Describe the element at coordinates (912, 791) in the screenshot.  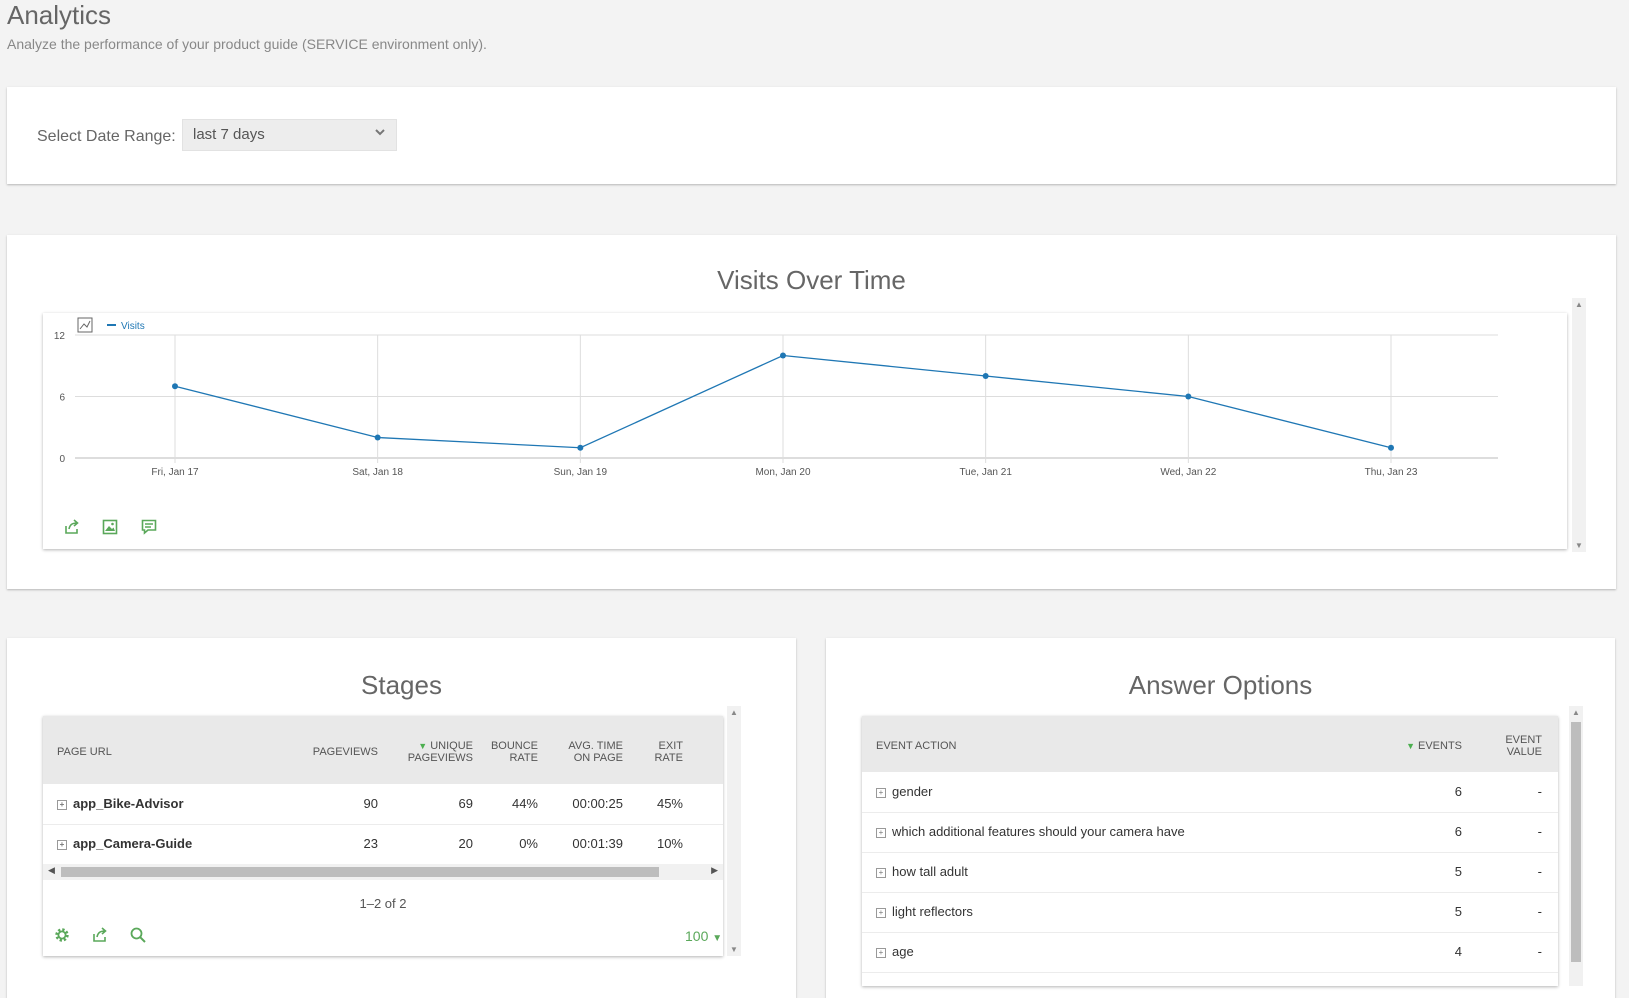
I see `row-event-action: gender` at that location.